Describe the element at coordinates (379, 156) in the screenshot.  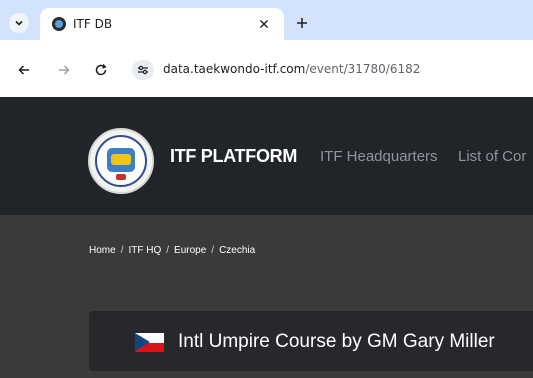
I see `nav-link-itf-headquarters: ITF Headquarters` at that location.